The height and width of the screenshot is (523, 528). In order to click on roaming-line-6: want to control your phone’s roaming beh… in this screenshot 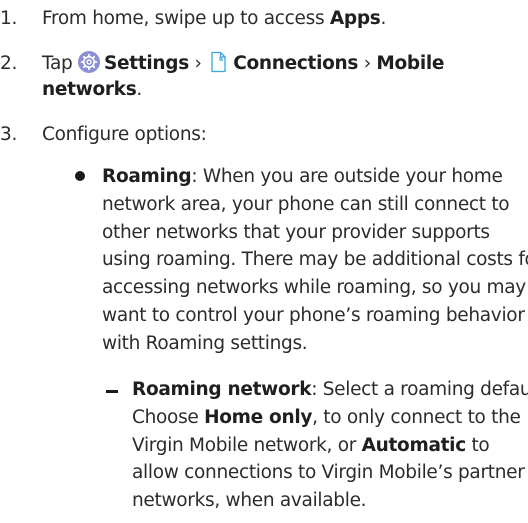, I will do `click(313, 315)`.